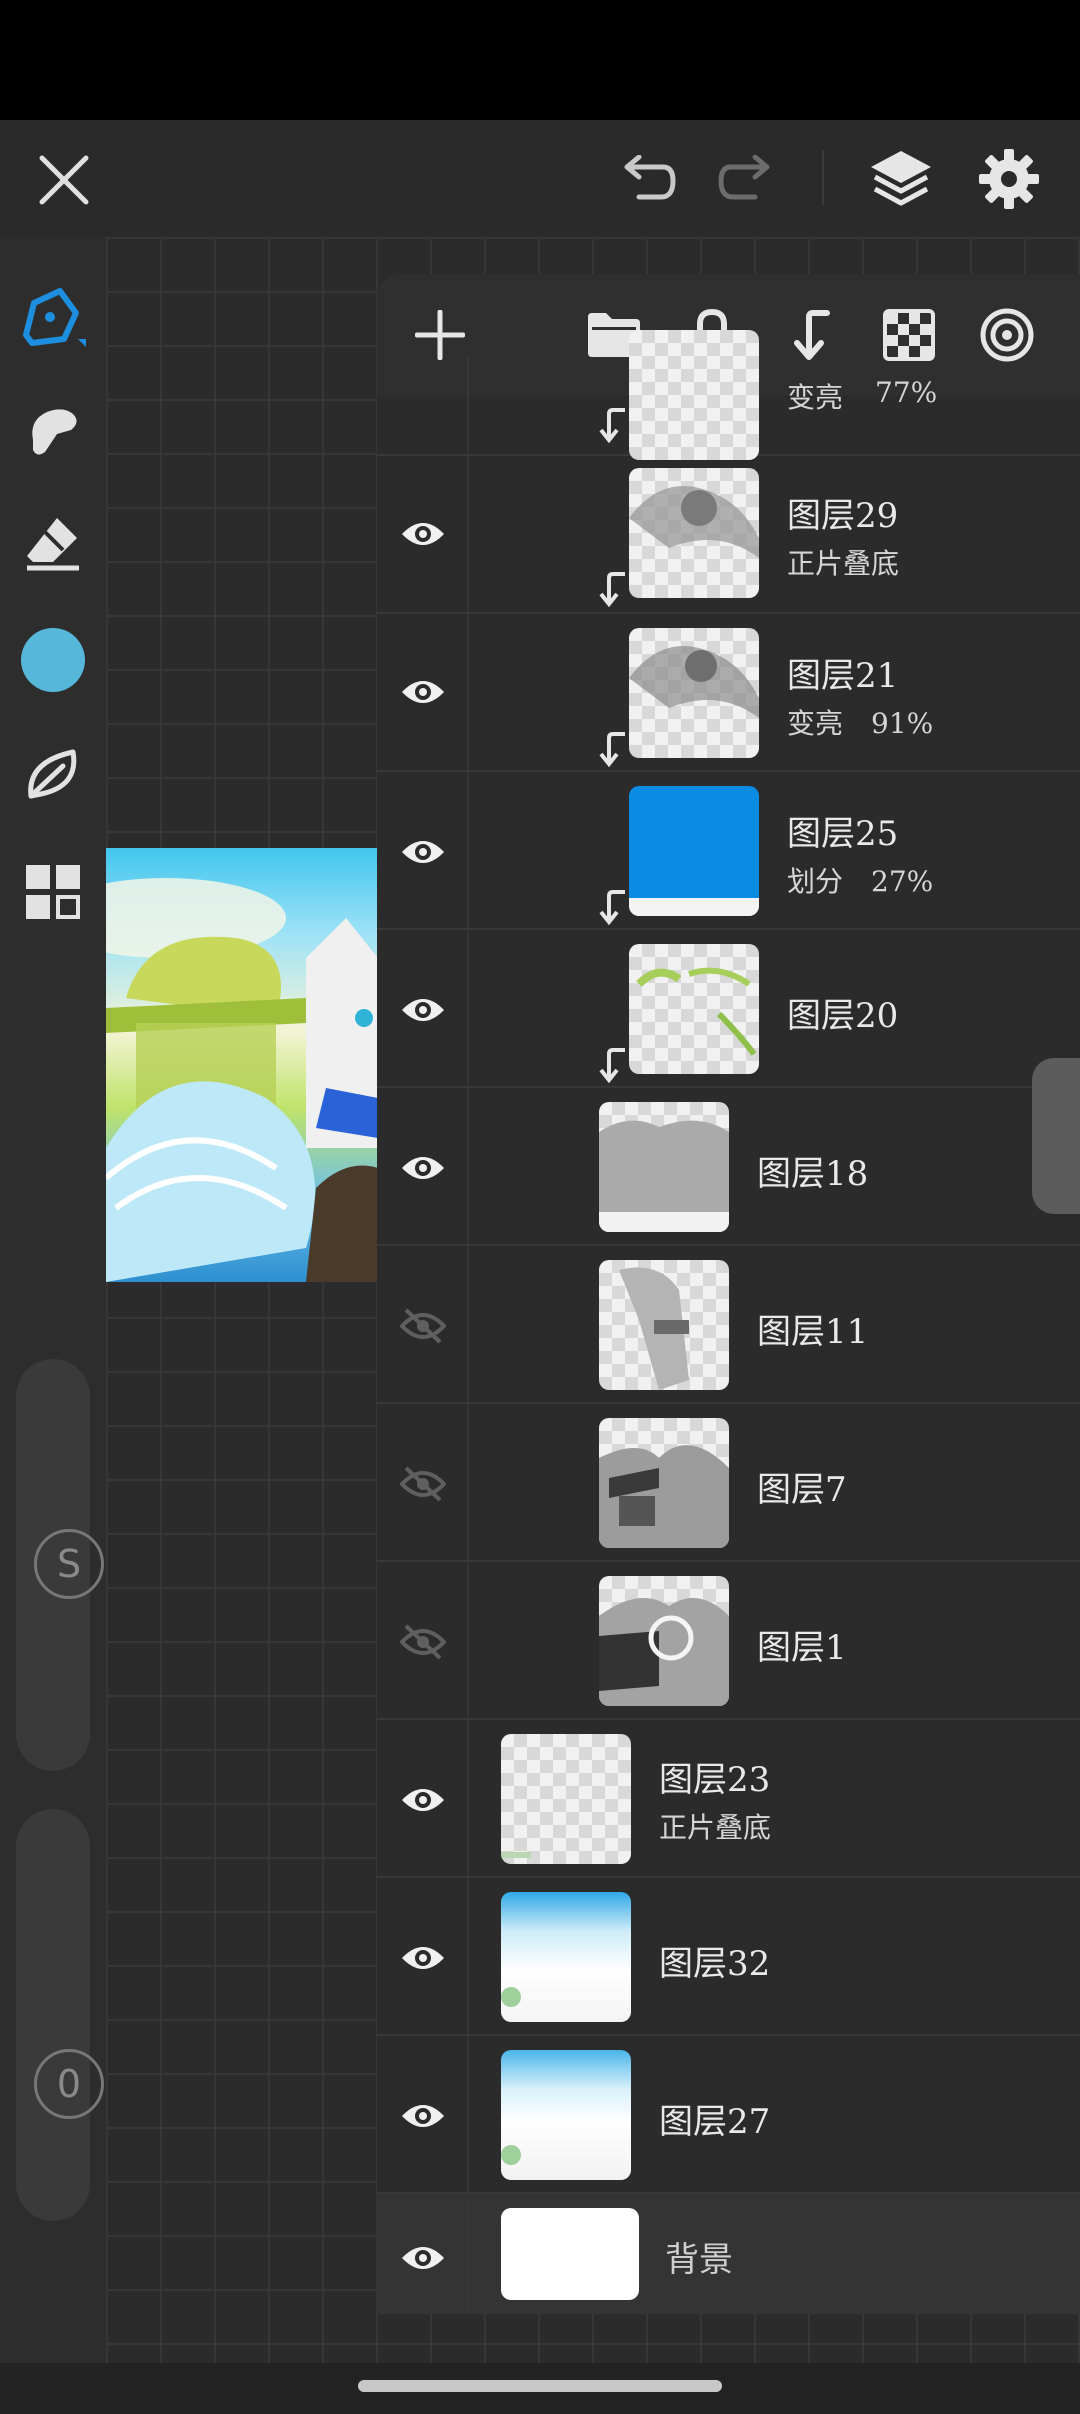 Image resolution: width=1080 pixels, height=2414 pixels. I want to click on color-swatch, so click(53, 660).